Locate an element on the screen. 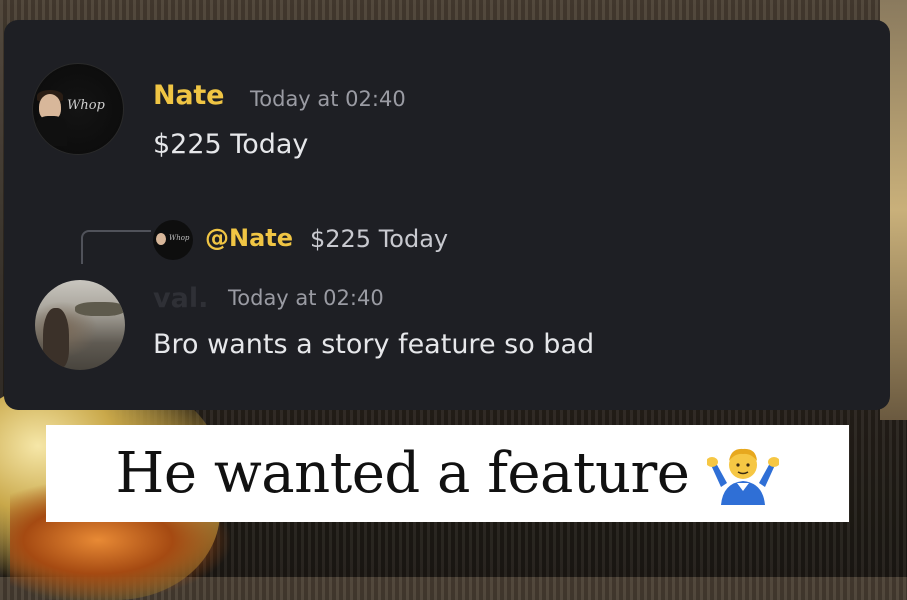 This screenshot has height=600, width=907. avatar-nate: Whop is located at coordinates (78, 109).